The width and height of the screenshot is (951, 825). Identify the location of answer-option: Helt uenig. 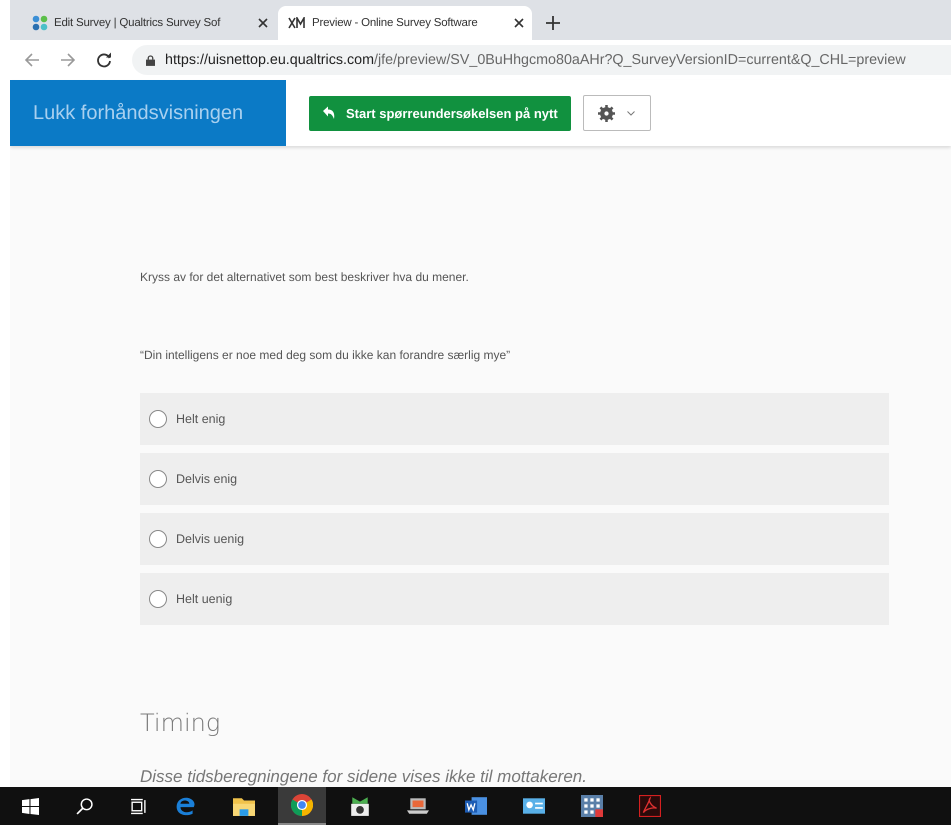
(514, 599).